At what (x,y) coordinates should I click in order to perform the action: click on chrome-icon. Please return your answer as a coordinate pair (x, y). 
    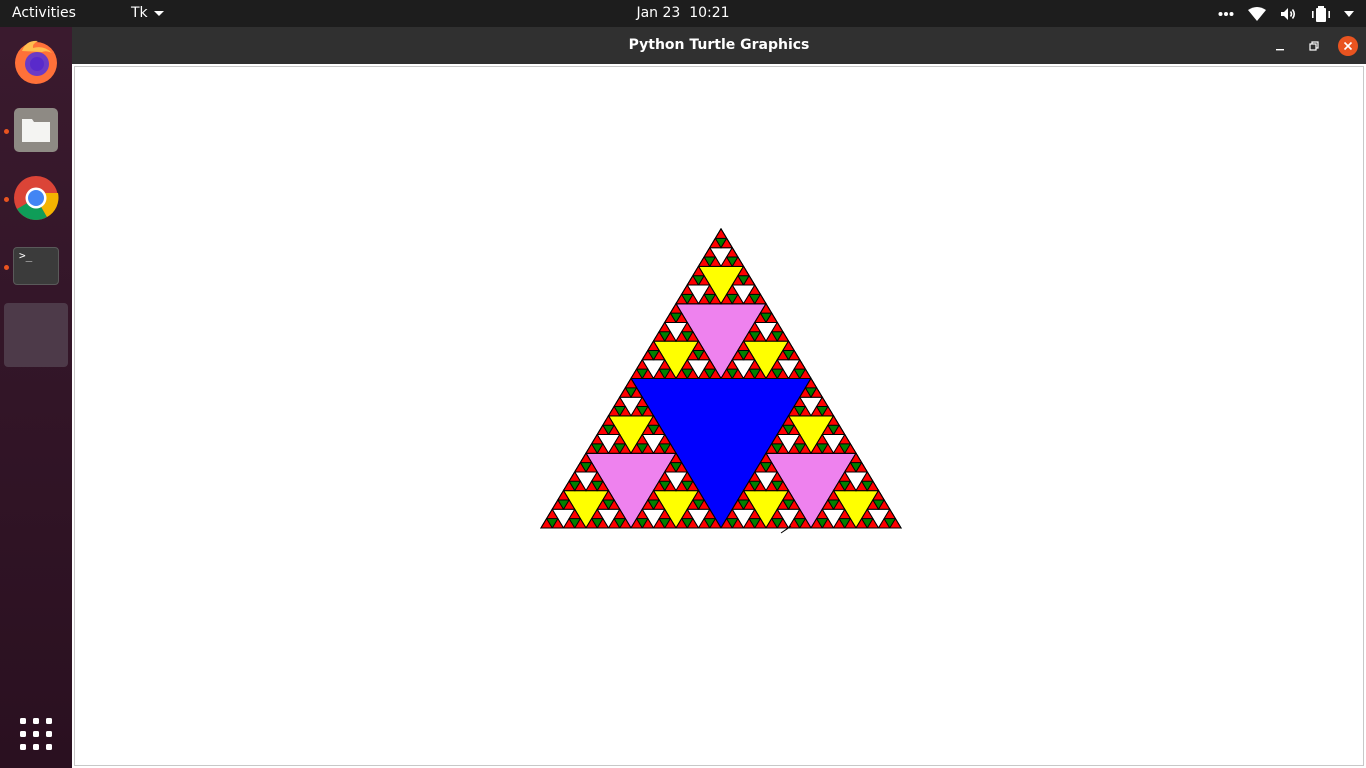
    Looking at the image, I should click on (36, 198).